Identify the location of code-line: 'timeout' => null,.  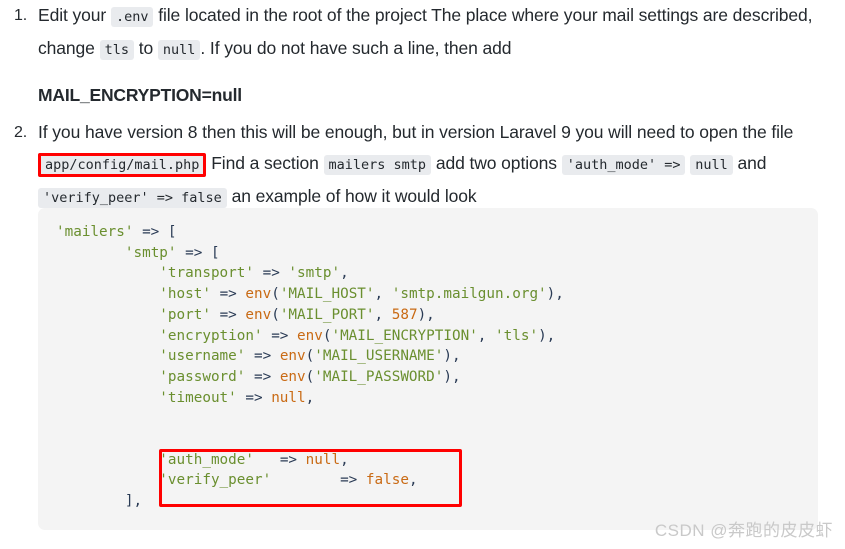
(185, 398).